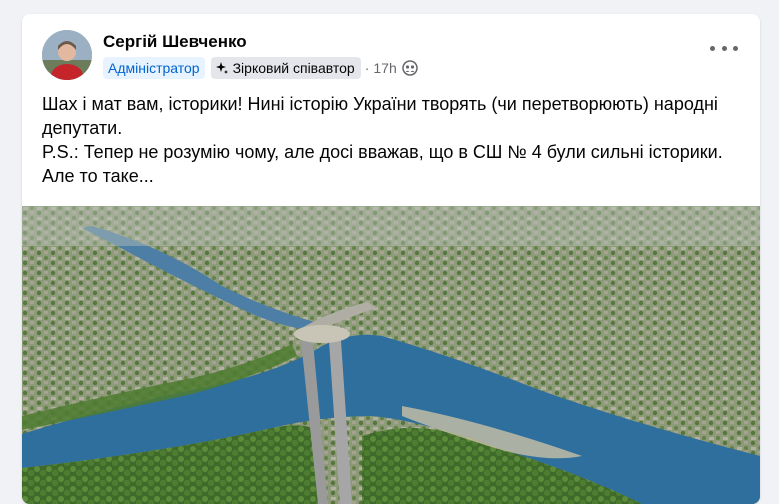  What do you see at coordinates (712, 48) in the screenshot?
I see `more-options-icon` at bounding box center [712, 48].